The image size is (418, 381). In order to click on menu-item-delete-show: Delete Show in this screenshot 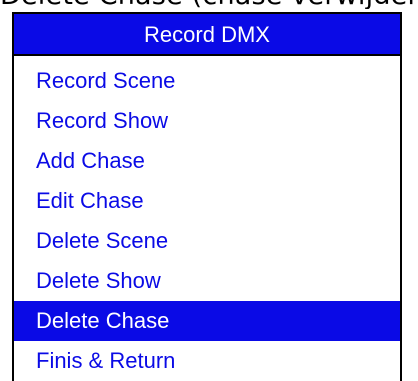, I will do `click(207, 281)`.